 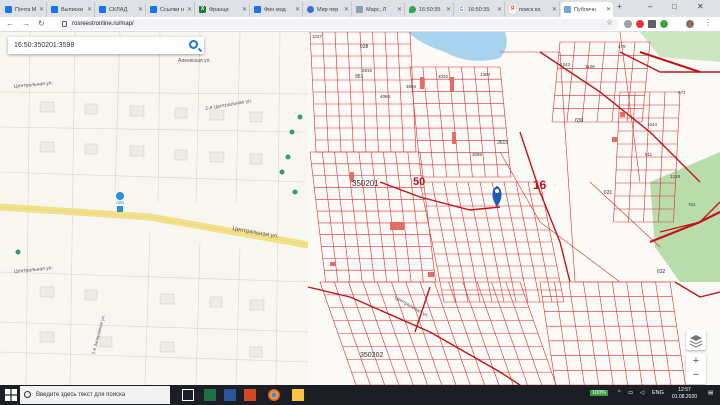 I want to click on tab-mir: Мир пер ✕, so click(x=328, y=9).